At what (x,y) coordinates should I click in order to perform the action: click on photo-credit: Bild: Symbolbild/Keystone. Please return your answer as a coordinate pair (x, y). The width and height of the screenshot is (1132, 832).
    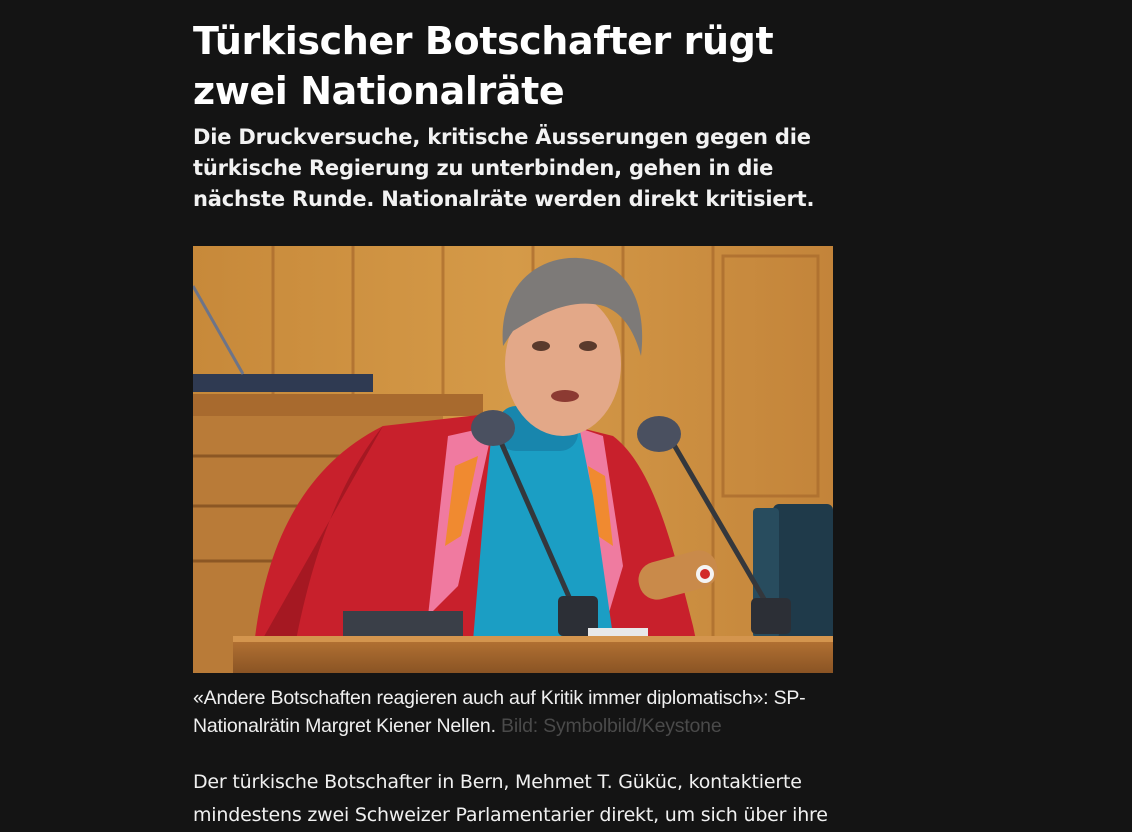
    Looking at the image, I should click on (611, 726).